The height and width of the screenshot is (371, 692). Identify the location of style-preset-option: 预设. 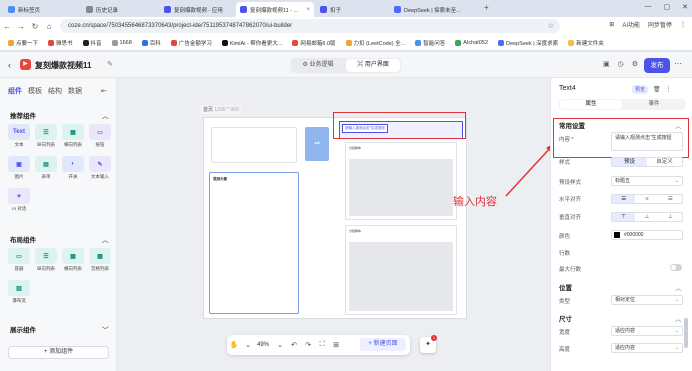
(629, 162).